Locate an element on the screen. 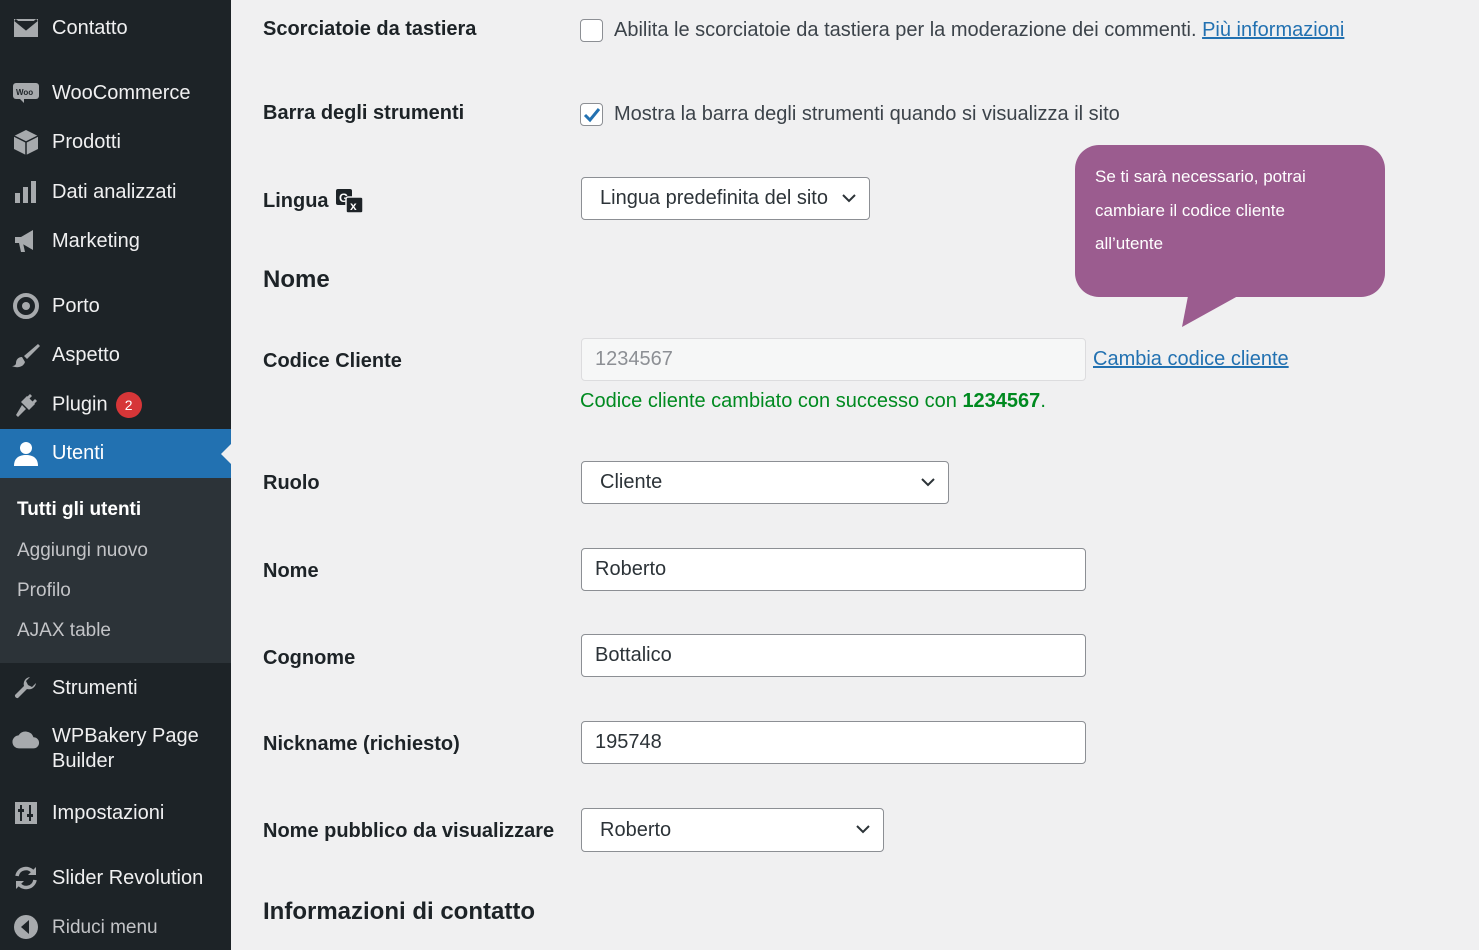 Image resolution: width=1479 pixels, height=950 pixels. shortcuts-label: Scorciatoie da tastiera is located at coordinates (370, 29).